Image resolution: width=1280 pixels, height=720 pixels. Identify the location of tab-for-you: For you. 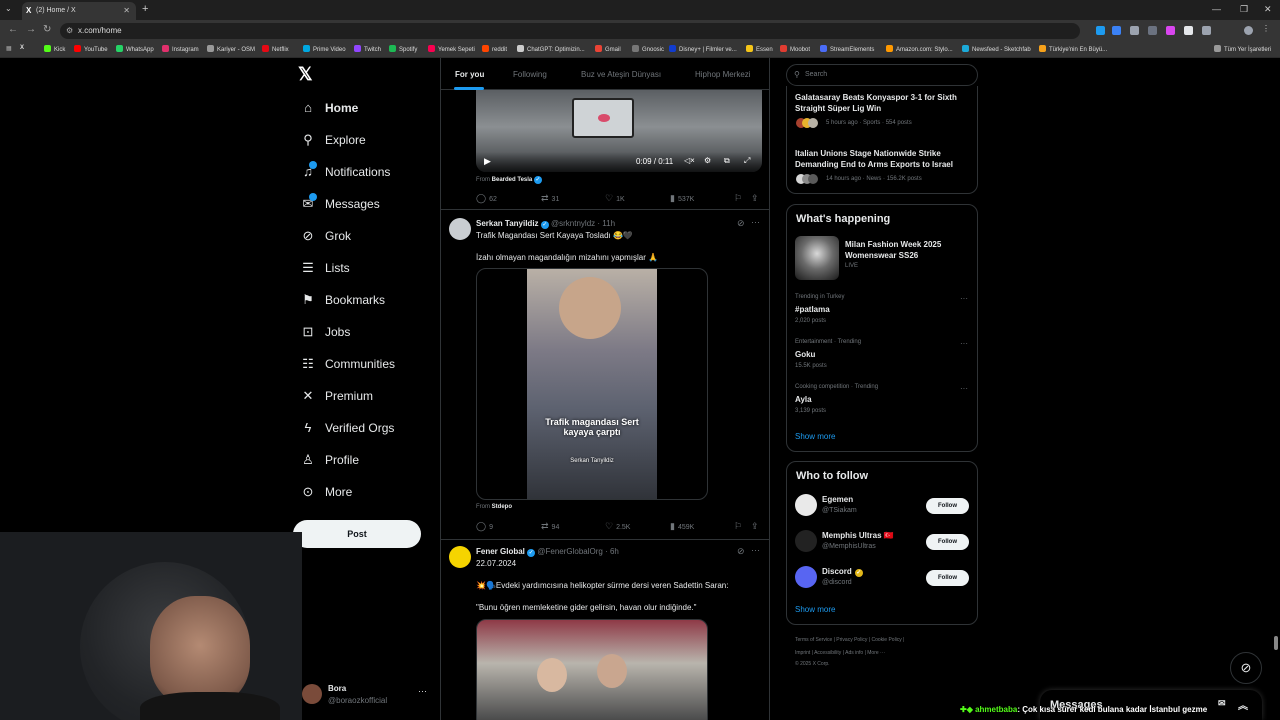
(469, 74).